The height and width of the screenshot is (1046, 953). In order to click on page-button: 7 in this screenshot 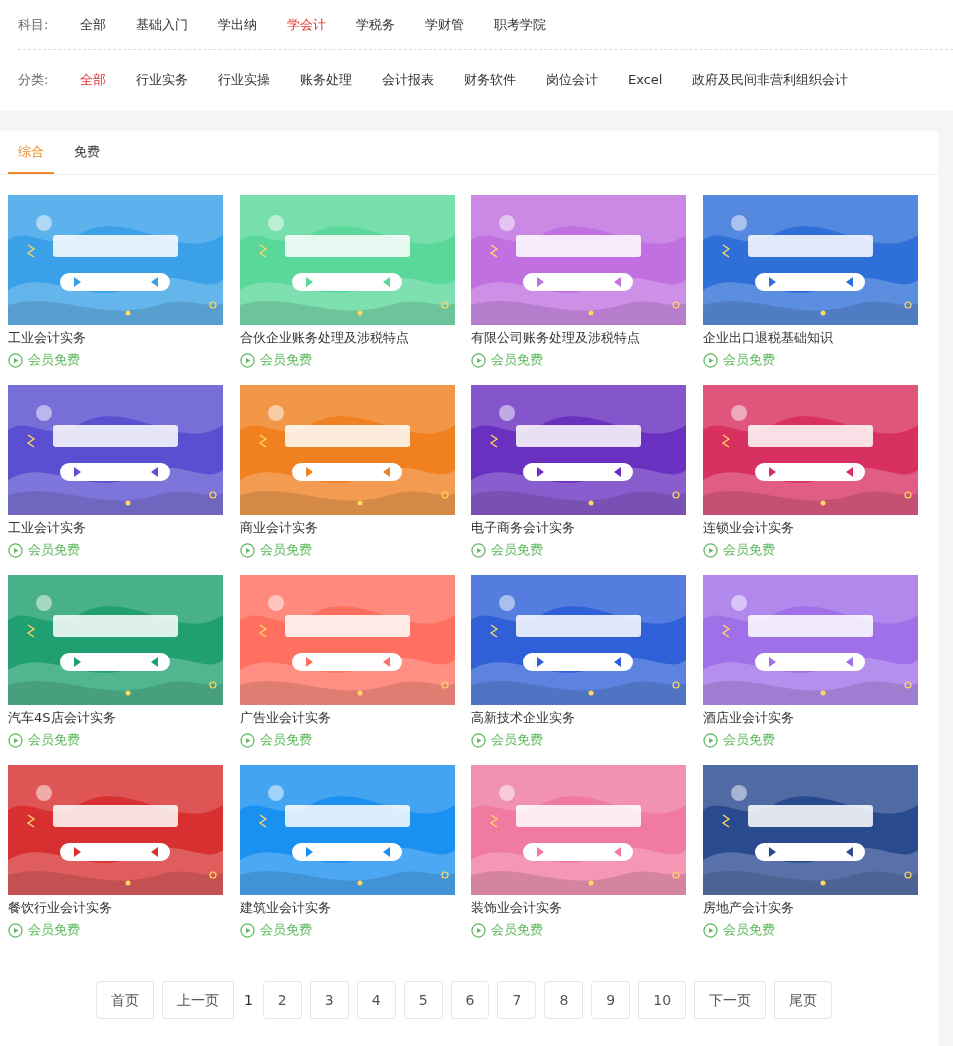, I will do `click(517, 1000)`.